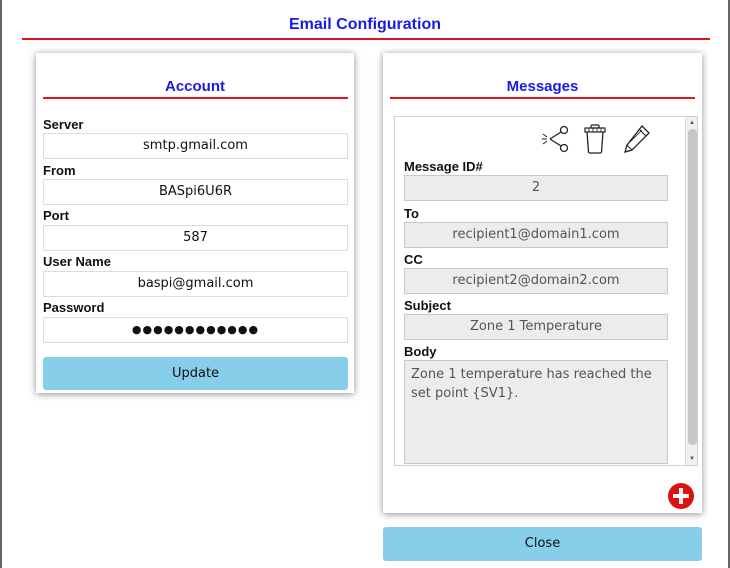  What do you see at coordinates (366, 39) in the screenshot?
I see `page-title-divider` at bounding box center [366, 39].